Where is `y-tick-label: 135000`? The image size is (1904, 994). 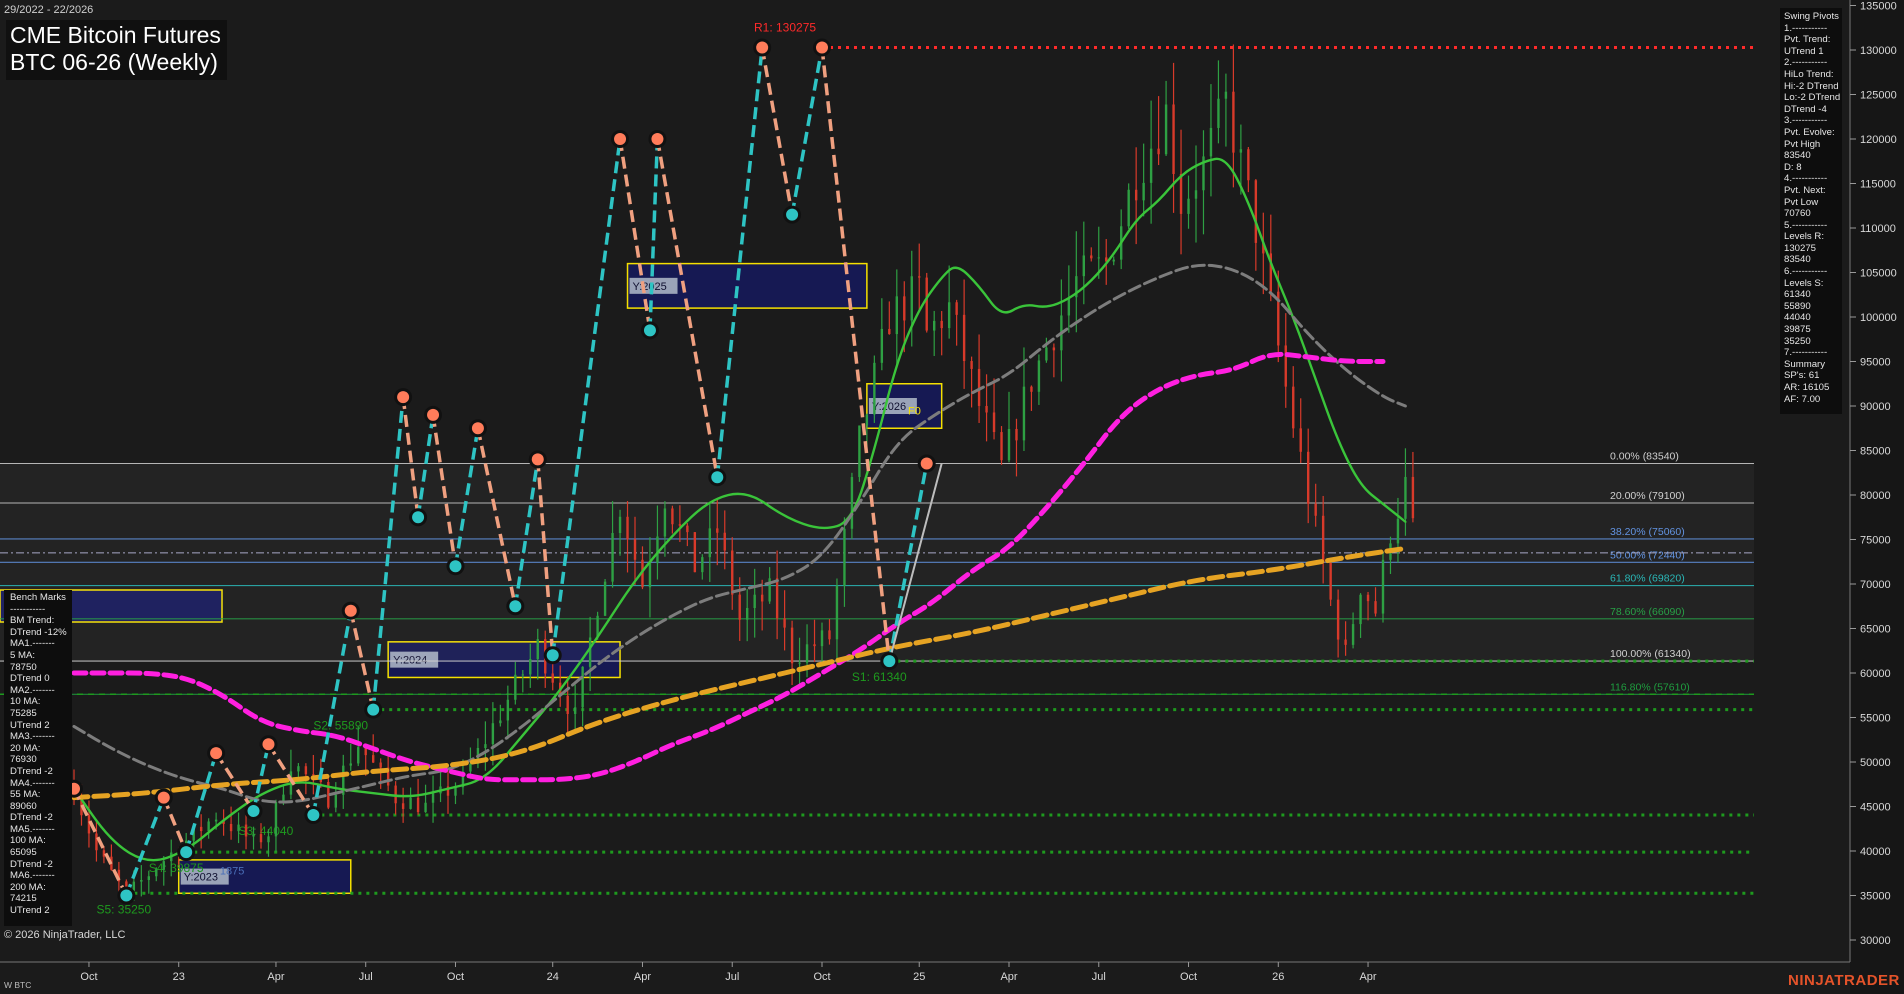 y-tick-label: 135000 is located at coordinates (1878, 7).